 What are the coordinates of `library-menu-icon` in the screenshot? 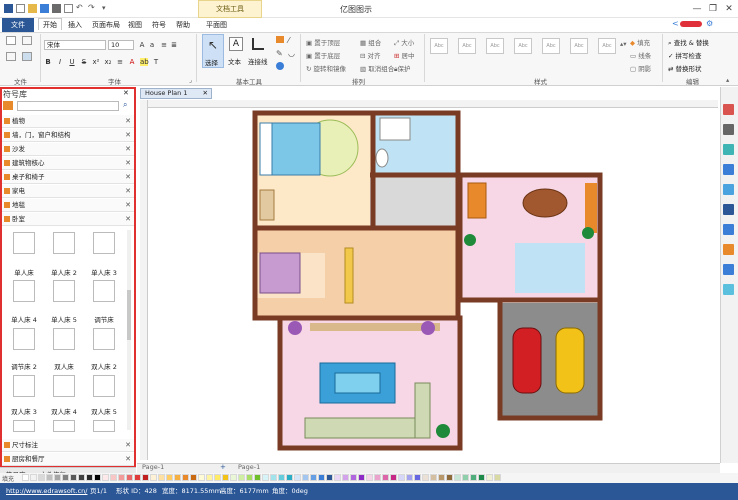 It's located at (8, 105).